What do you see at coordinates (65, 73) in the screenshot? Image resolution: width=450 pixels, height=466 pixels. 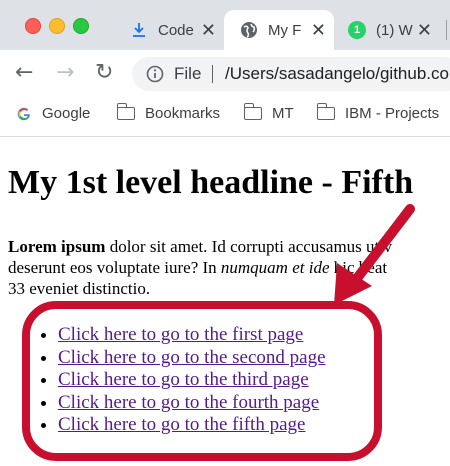 I see `forward-button: →` at bounding box center [65, 73].